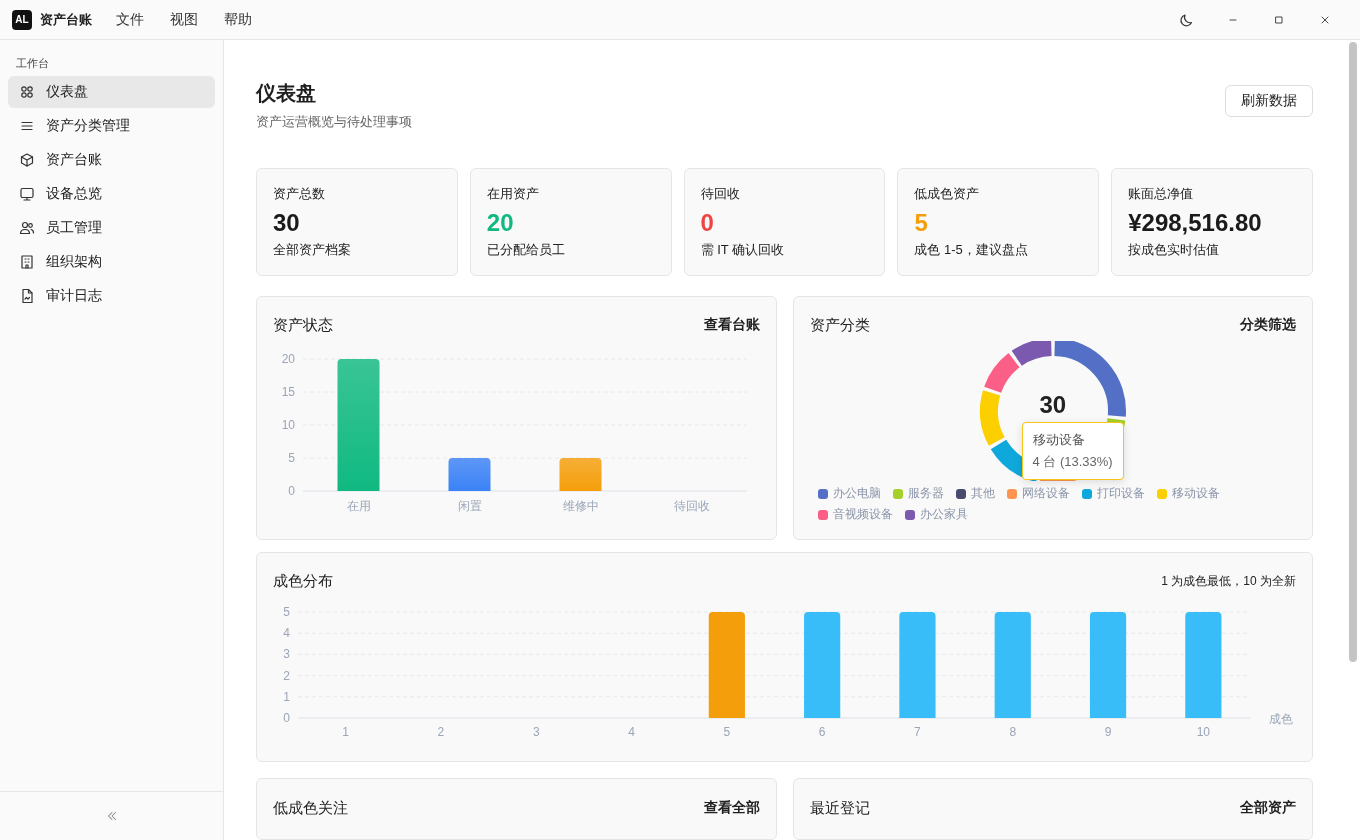 This screenshot has width=1360, height=840. I want to click on axis-category-label: 5, so click(727, 732).